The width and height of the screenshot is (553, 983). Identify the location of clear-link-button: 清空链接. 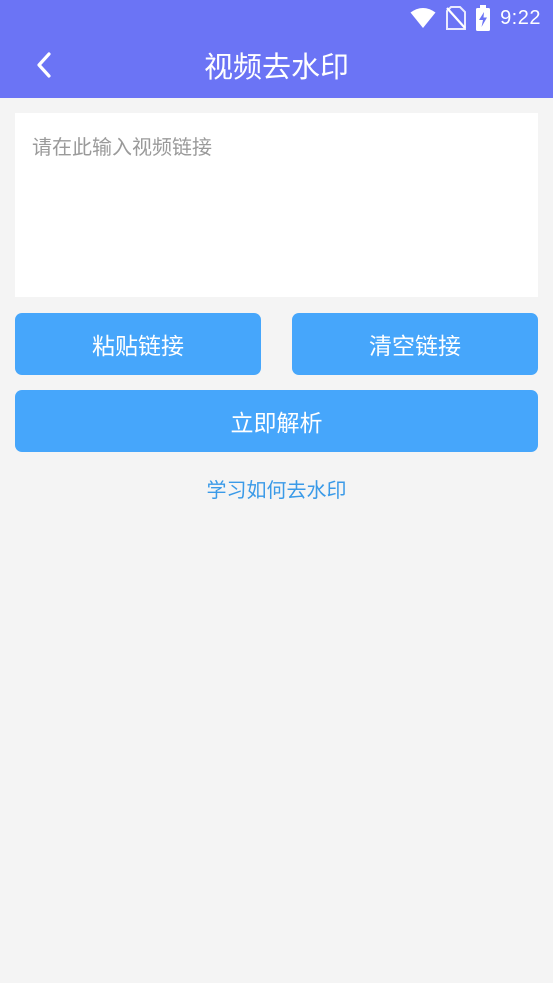
(415, 344).